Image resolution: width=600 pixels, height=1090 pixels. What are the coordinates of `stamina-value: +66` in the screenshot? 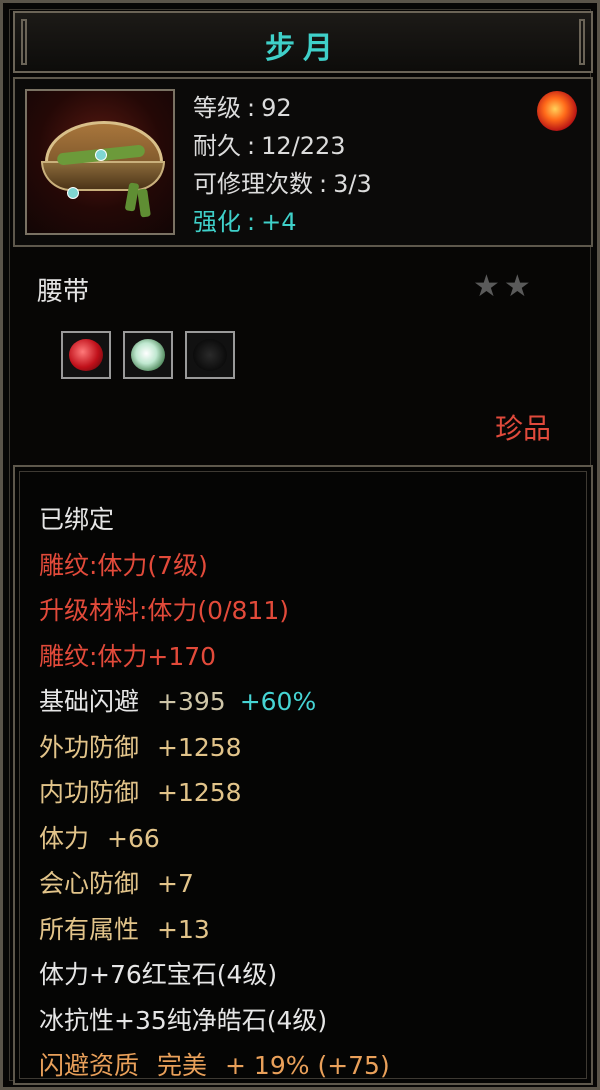 It's located at (133, 838).